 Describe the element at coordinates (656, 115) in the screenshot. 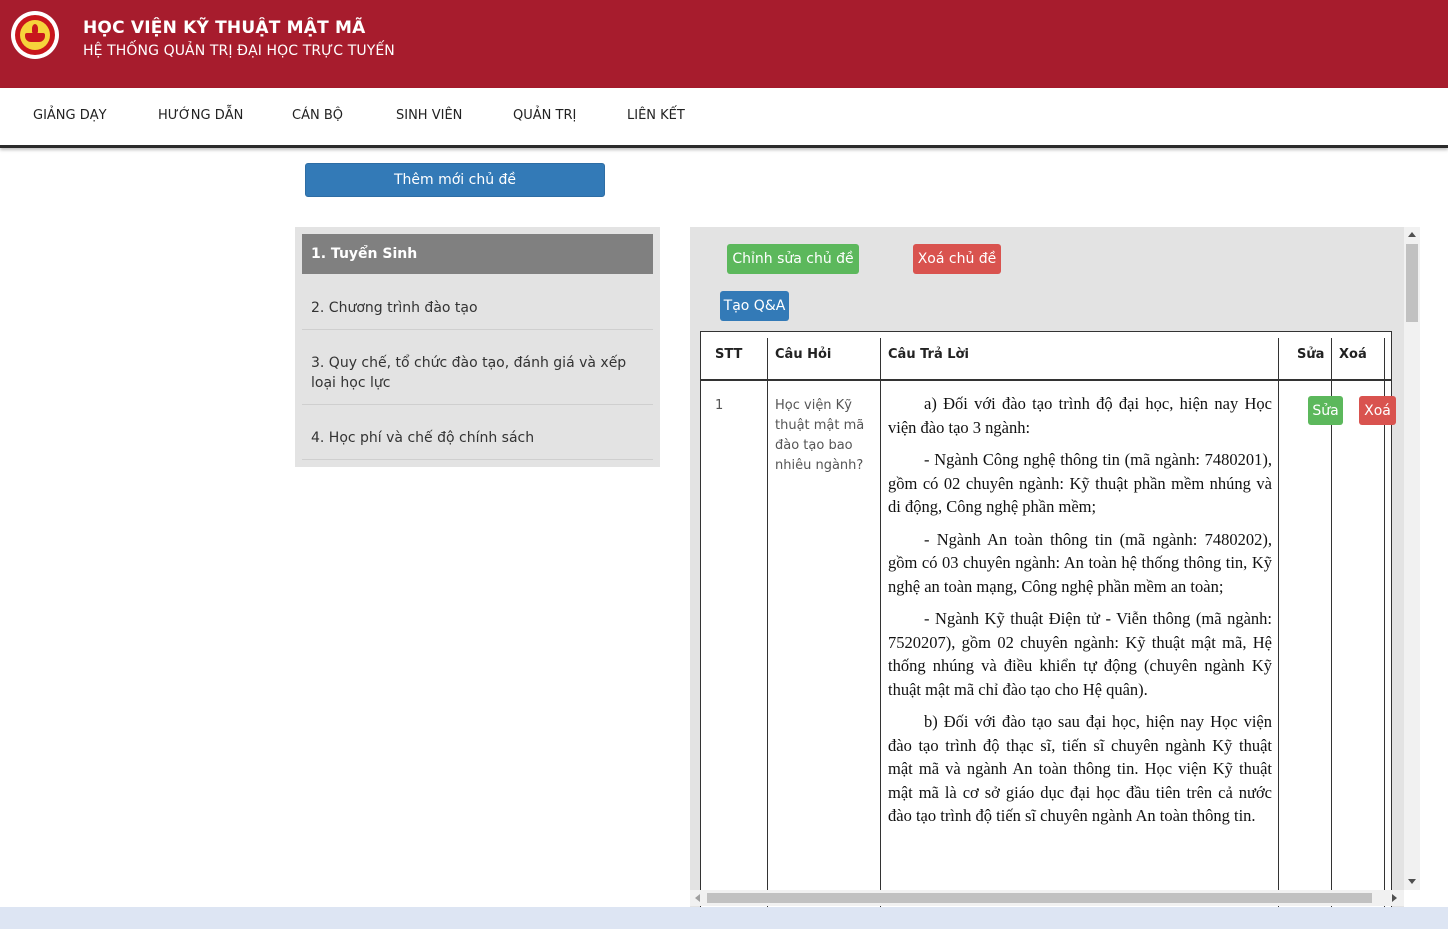

I see `nav-item-lien-ket: LIÊN KẾT` at that location.